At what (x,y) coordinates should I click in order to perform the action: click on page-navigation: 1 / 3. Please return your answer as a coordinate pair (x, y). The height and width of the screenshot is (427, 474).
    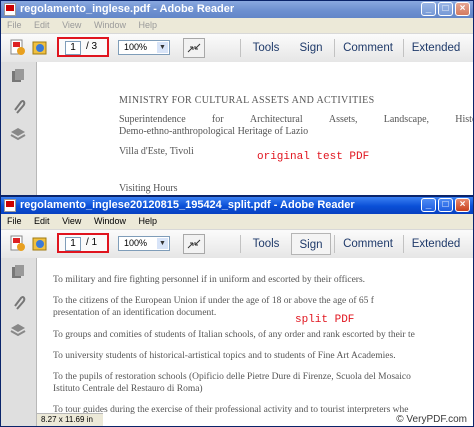
    Looking at the image, I should click on (83, 47).